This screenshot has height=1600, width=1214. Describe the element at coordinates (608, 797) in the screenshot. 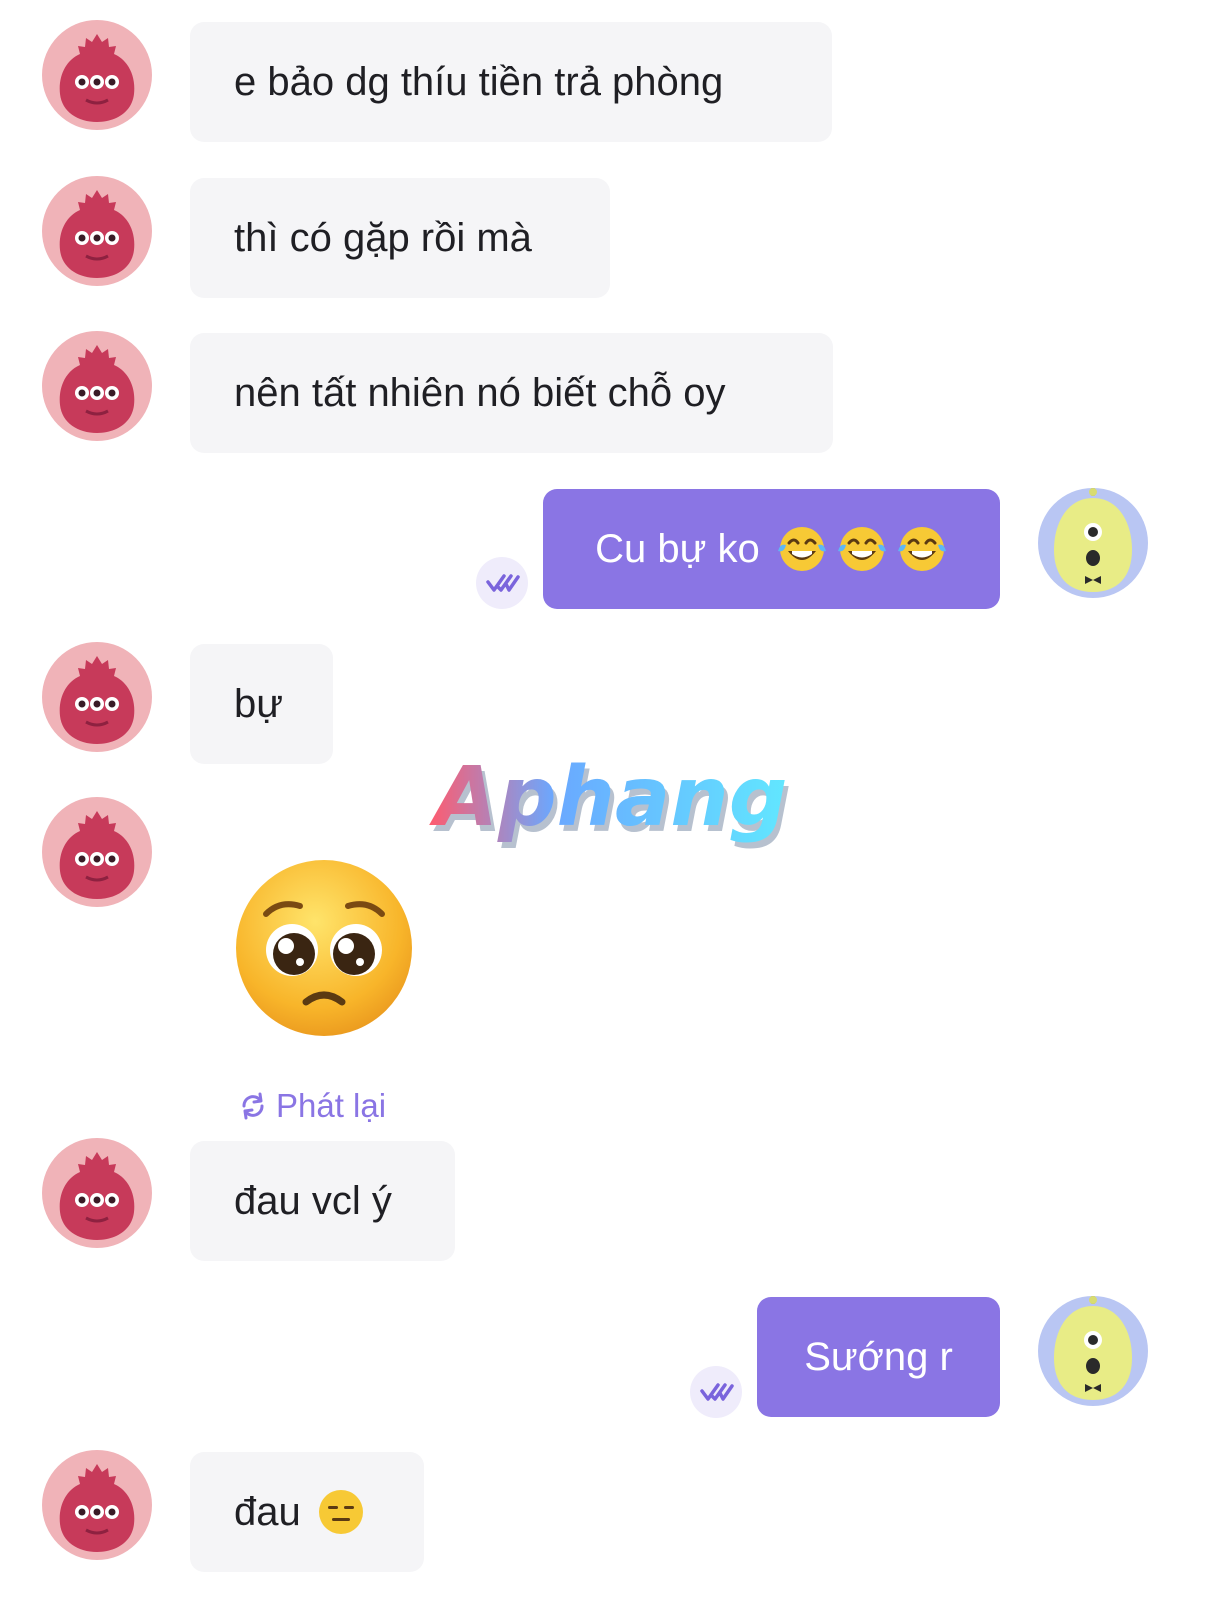

I see `svg-text: Aphang` at that location.